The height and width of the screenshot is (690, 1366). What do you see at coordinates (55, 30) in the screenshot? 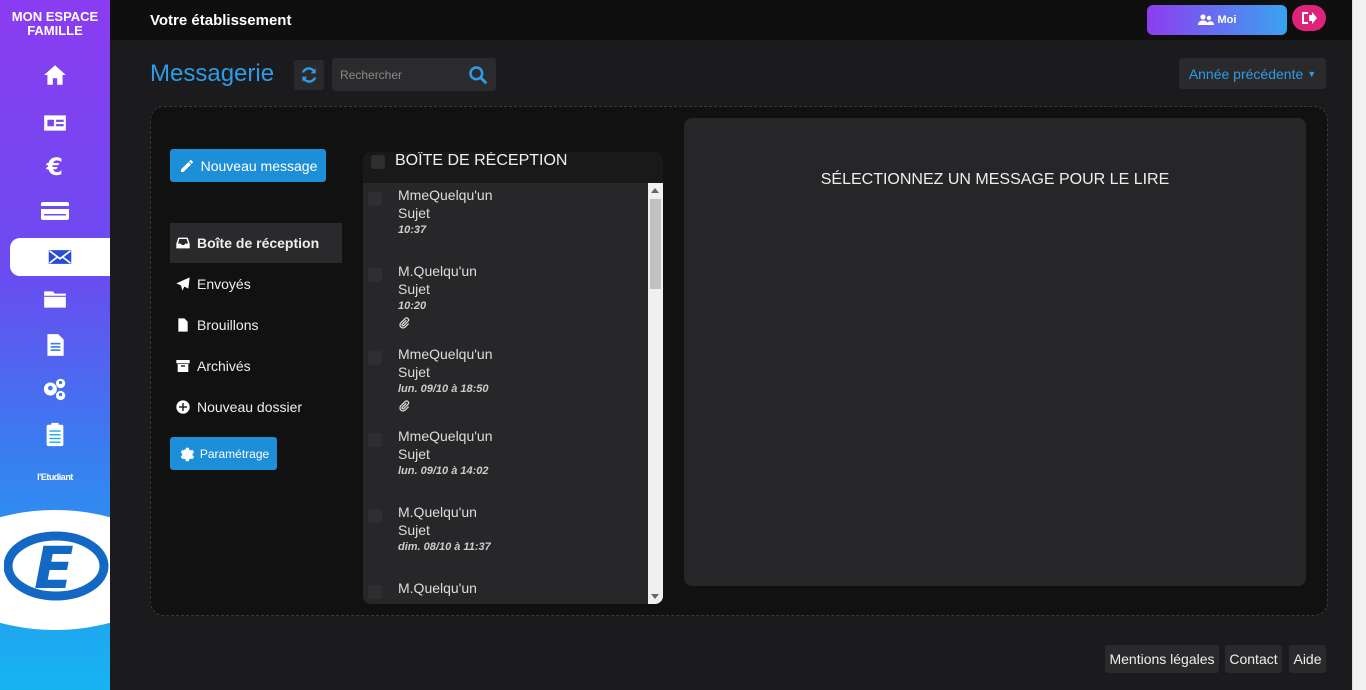
I see `brand-line-2: FAMILLE` at bounding box center [55, 30].